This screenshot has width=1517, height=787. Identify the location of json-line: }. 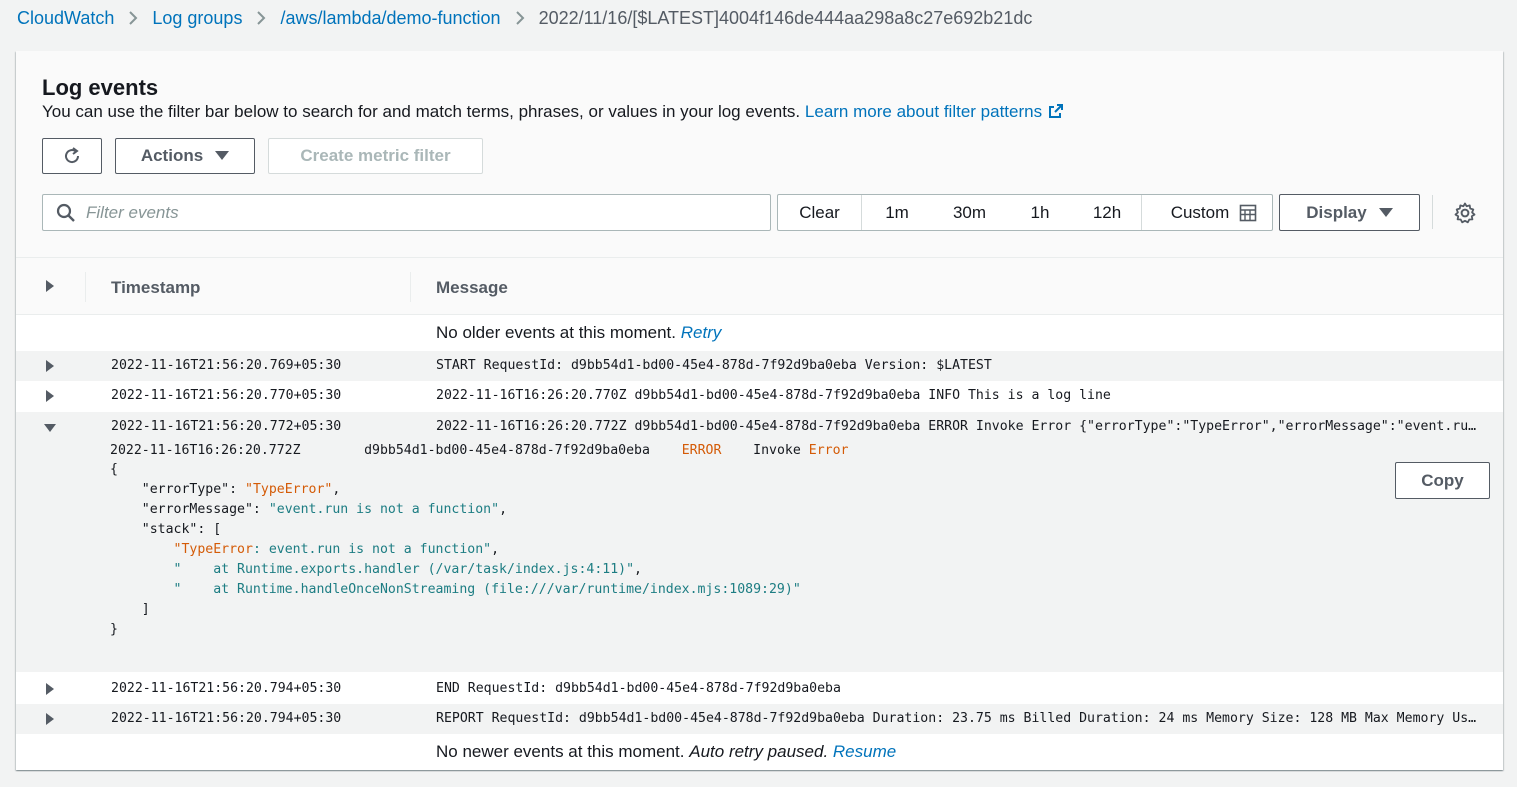
(114, 632).